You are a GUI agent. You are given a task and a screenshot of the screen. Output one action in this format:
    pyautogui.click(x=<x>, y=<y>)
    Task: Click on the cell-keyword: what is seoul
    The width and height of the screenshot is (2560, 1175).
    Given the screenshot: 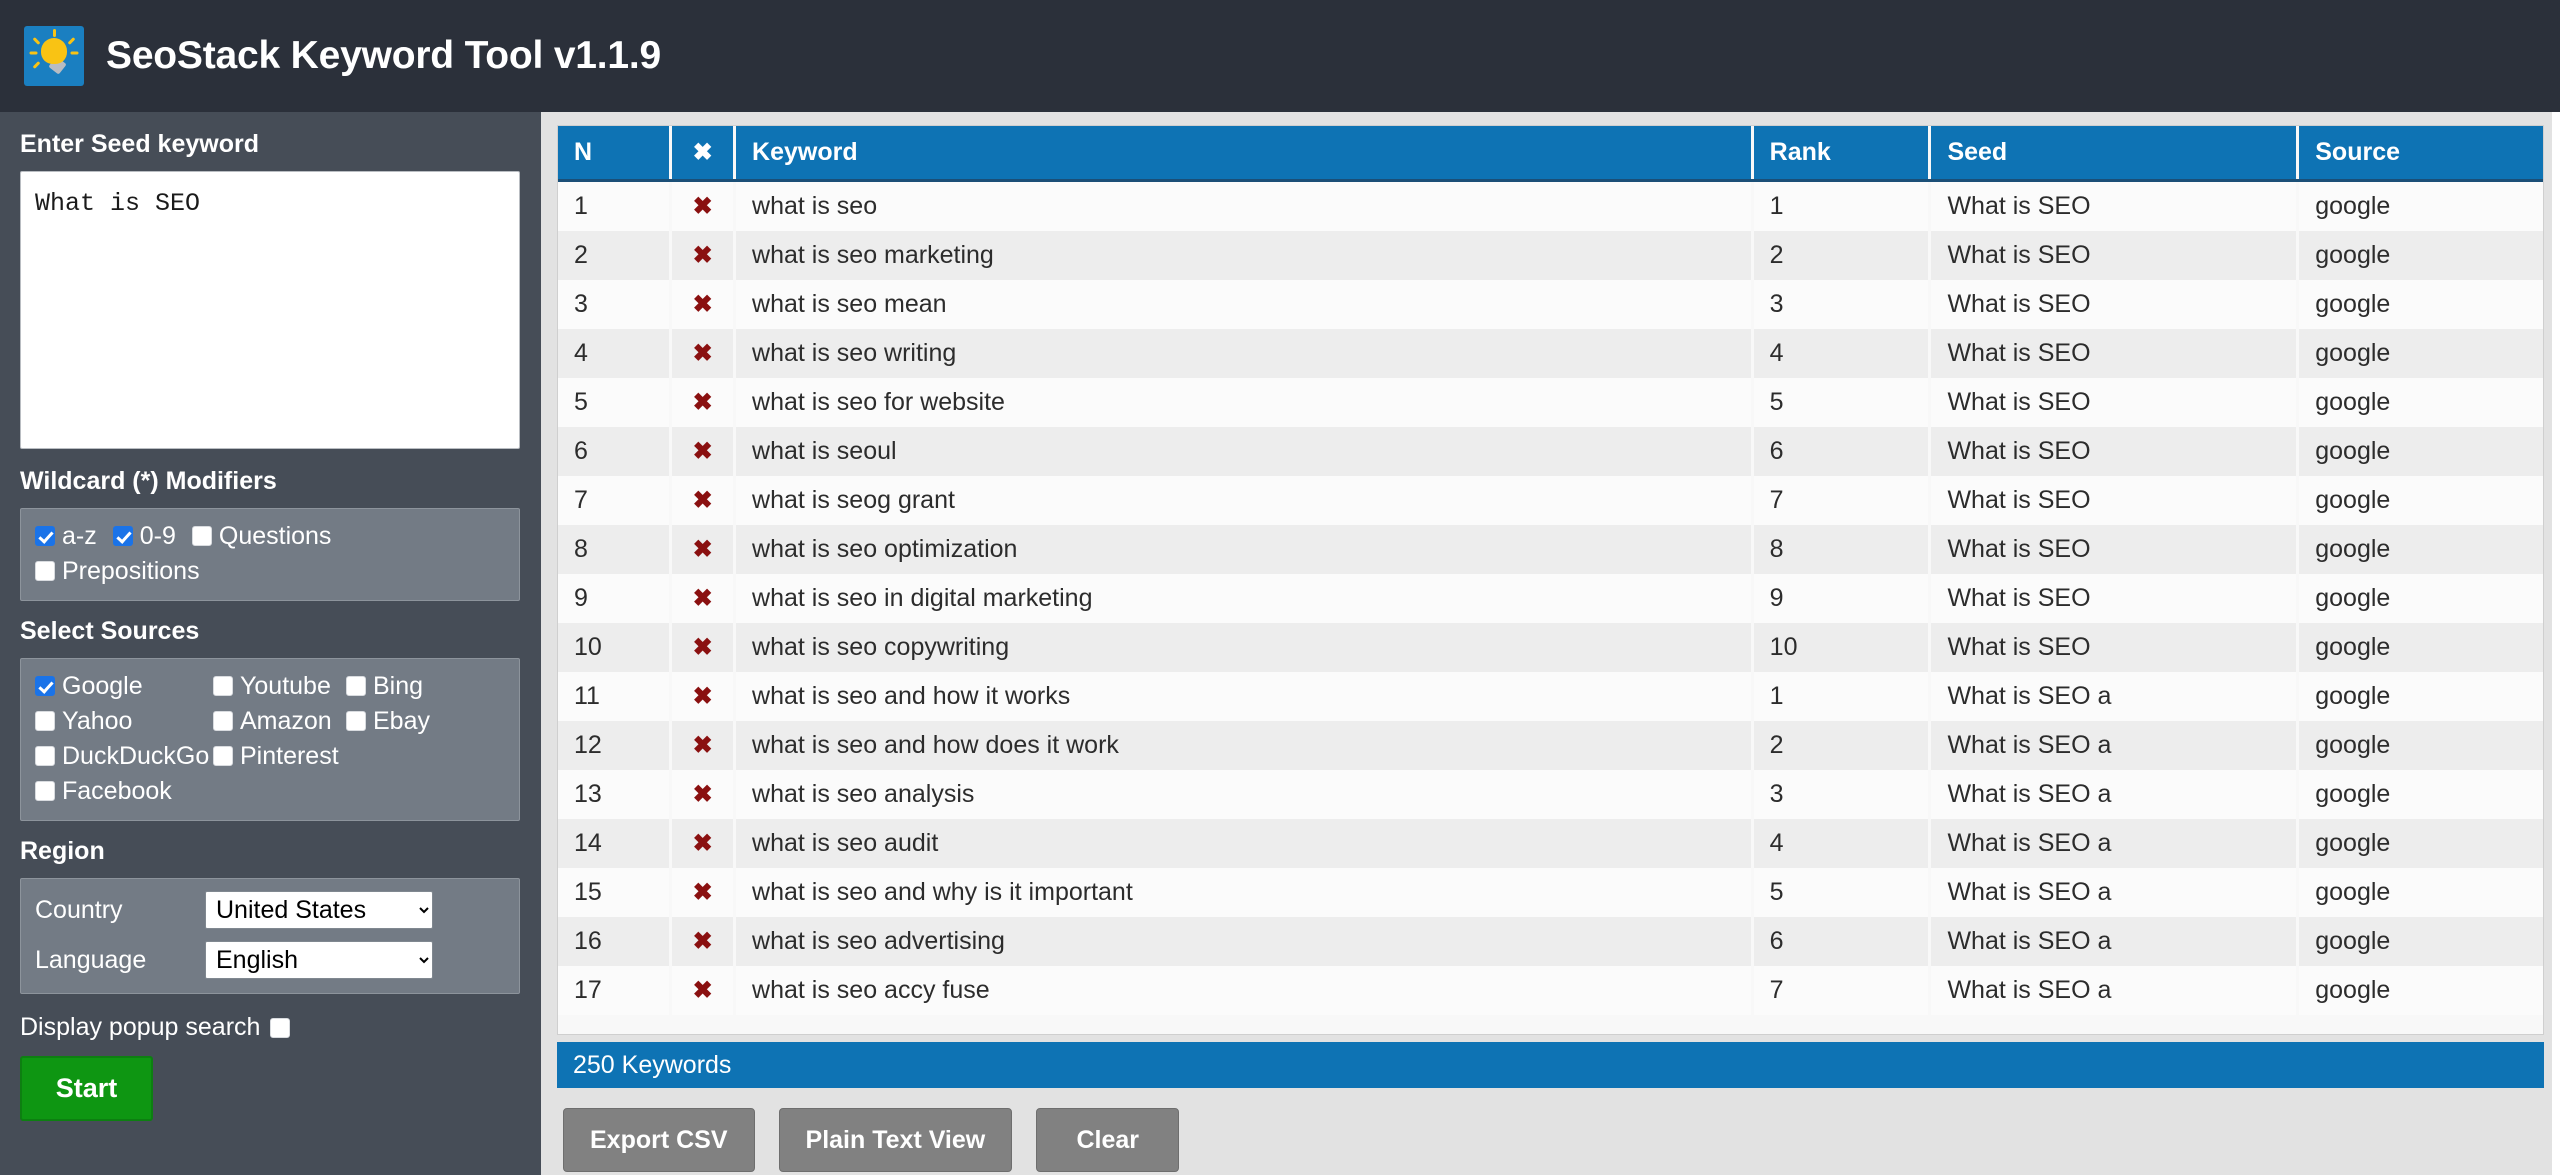 What is the action you would take?
    pyautogui.click(x=1244, y=451)
    